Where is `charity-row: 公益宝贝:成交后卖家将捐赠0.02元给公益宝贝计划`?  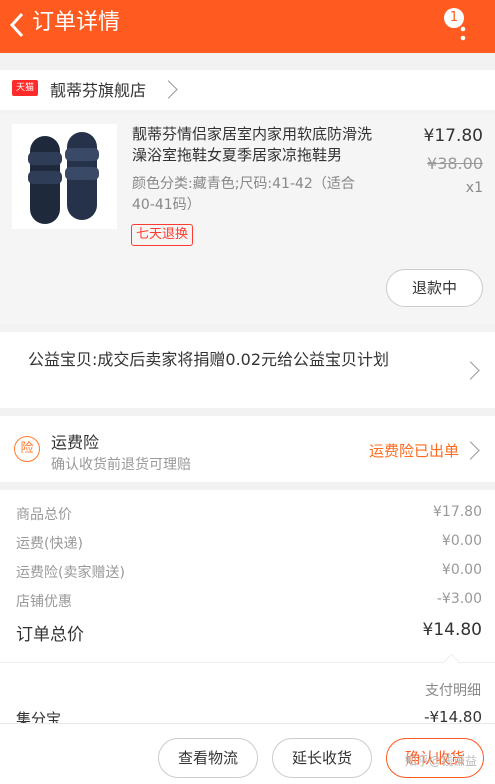
charity-row: 公益宝贝:成交后卖家将捐赠0.02元给公益宝贝计划 is located at coordinates (247, 370).